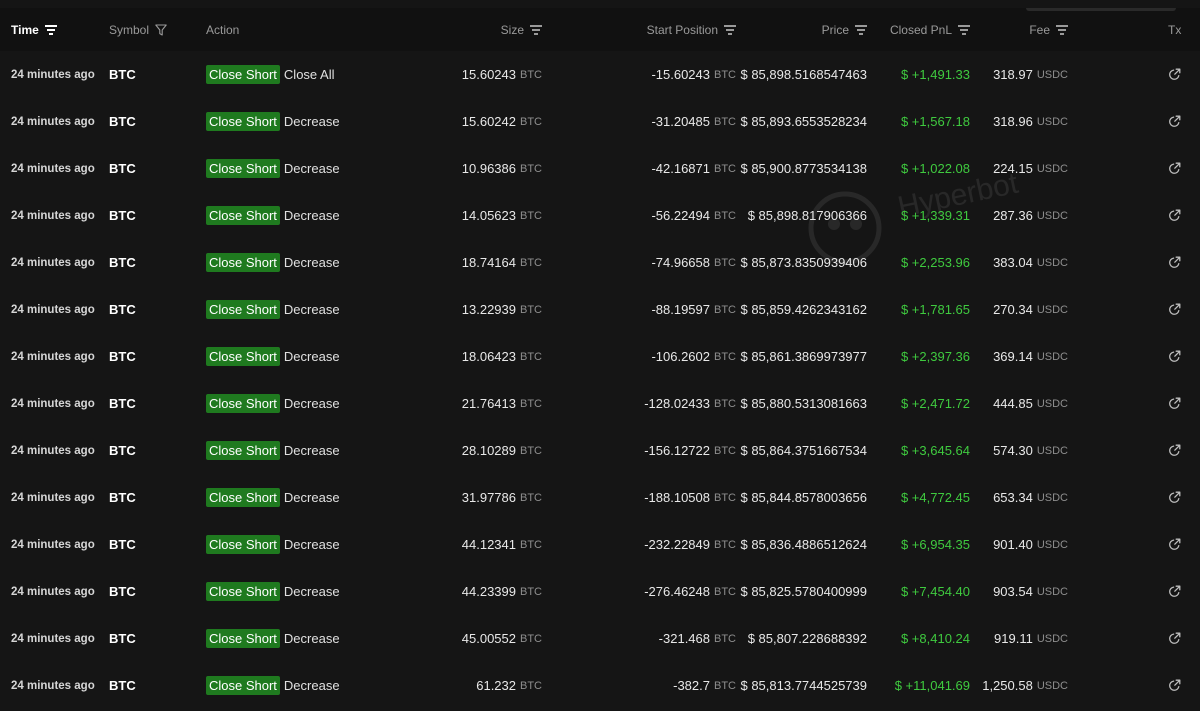  What do you see at coordinates (677, 497) in the screenshot?
I see `start-position-value: -188.10508` at bounding box center [677, 497].